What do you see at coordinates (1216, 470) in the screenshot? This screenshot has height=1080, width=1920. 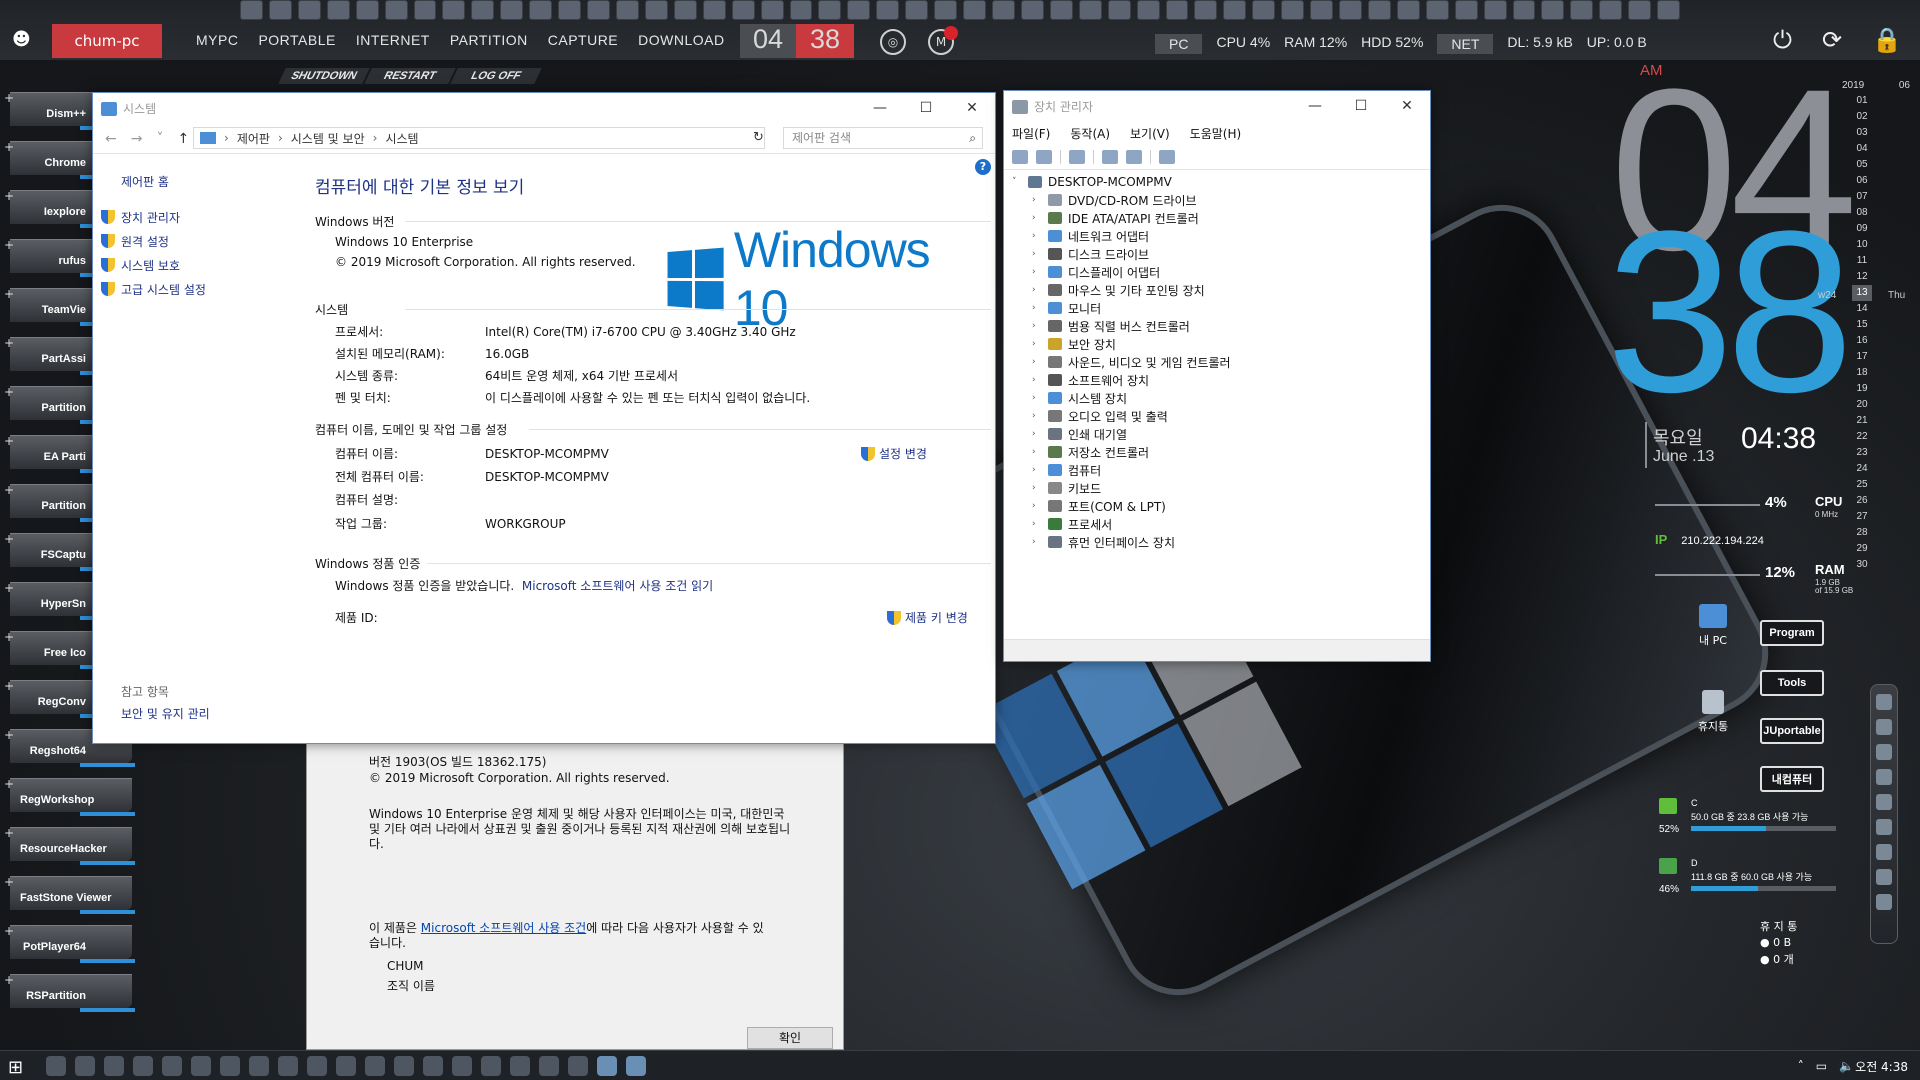 I see `device-category: › 컴퓨터` at bounding box center [1216, 470].